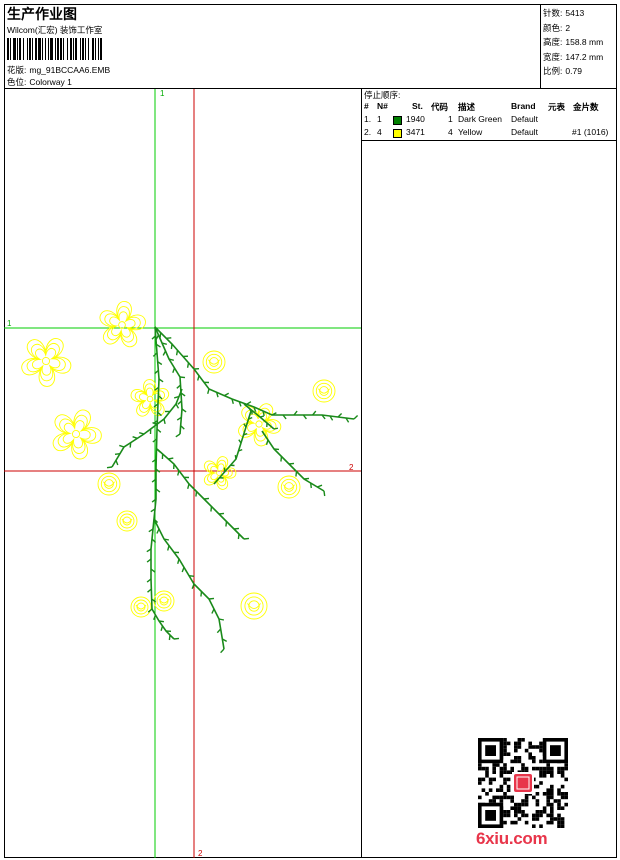  Describe the element at coordinates (200, 853) in the screenshot. I see `axis-label-bottom: 2` at that location.